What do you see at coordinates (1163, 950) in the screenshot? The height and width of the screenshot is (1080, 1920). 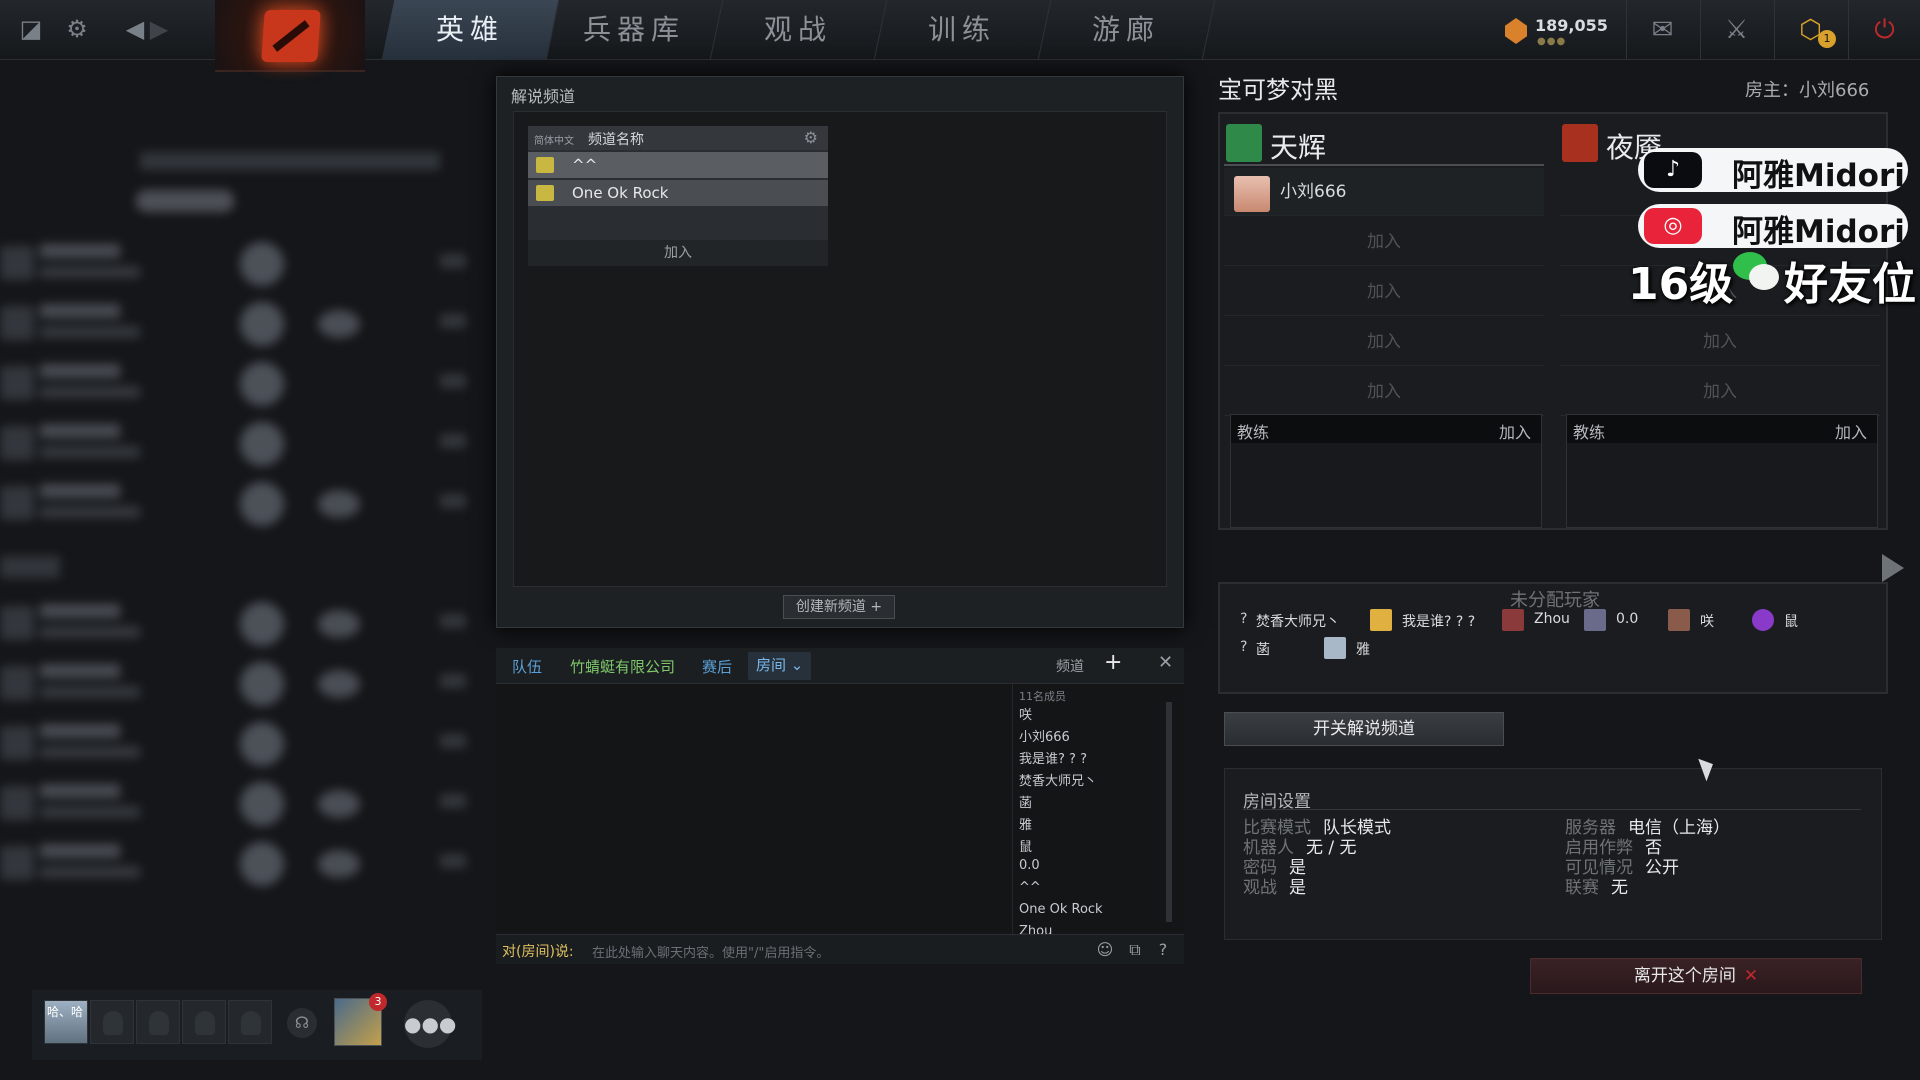 I see `help-icon: ?` at bounding box center [1163, 950].